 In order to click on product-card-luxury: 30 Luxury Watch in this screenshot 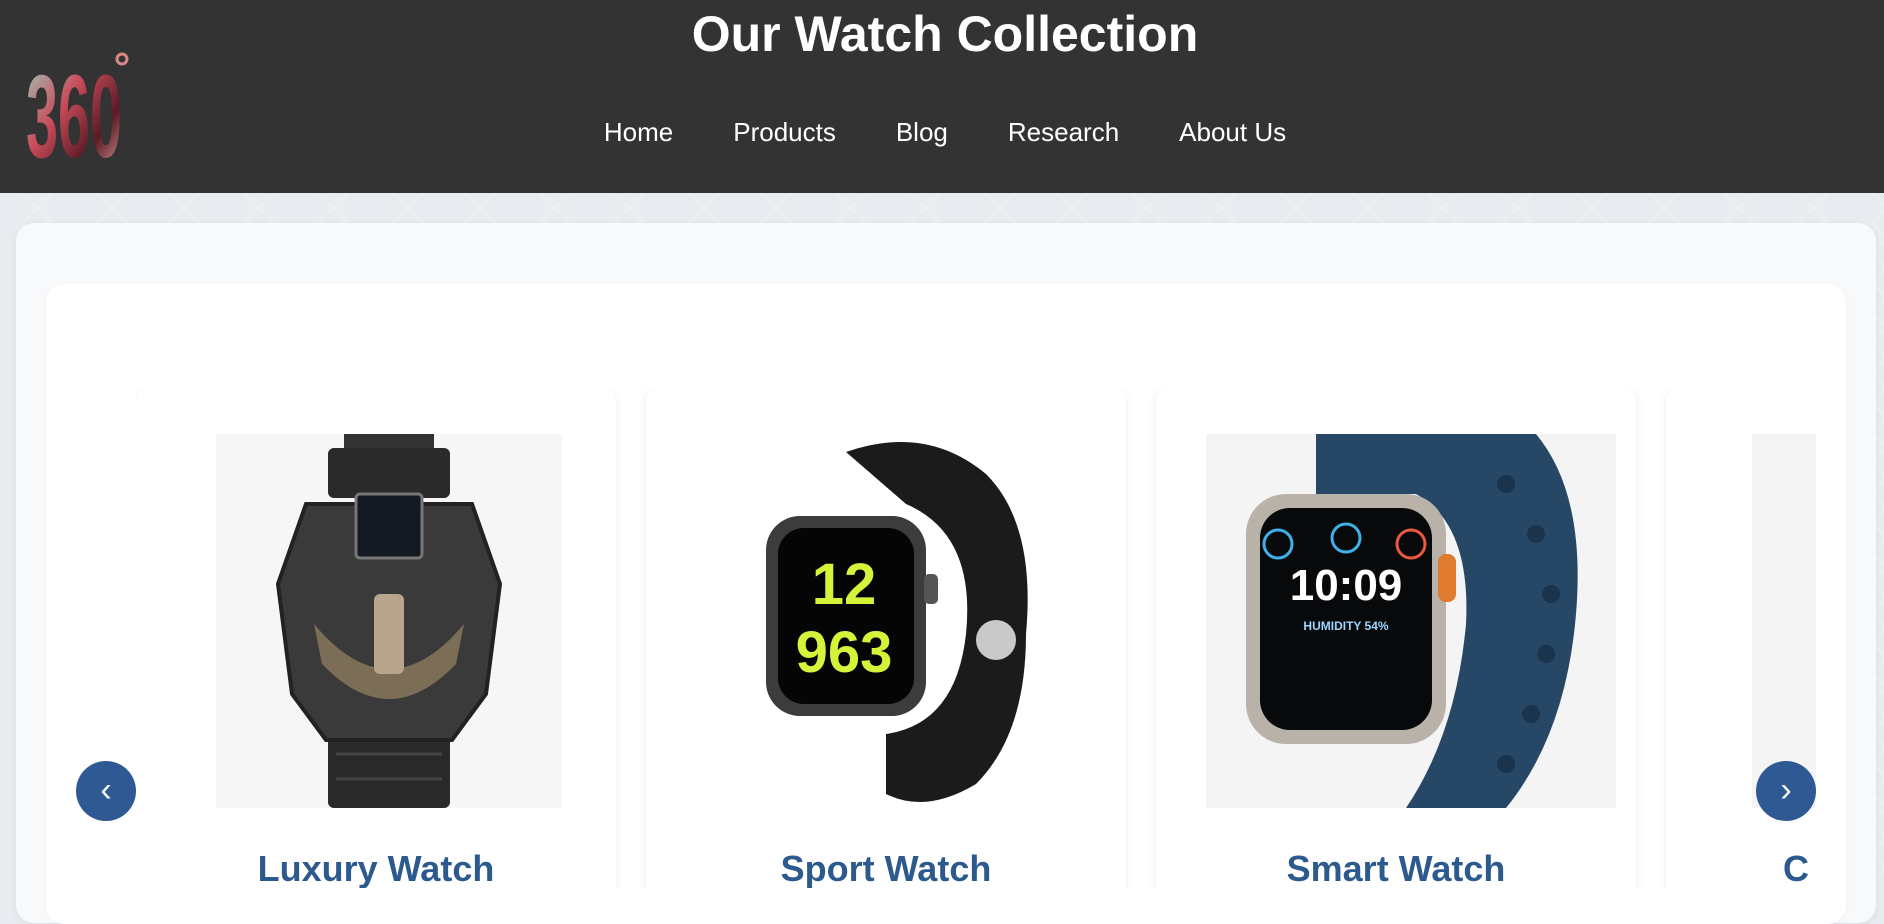, I will do `click(376, 638)`.